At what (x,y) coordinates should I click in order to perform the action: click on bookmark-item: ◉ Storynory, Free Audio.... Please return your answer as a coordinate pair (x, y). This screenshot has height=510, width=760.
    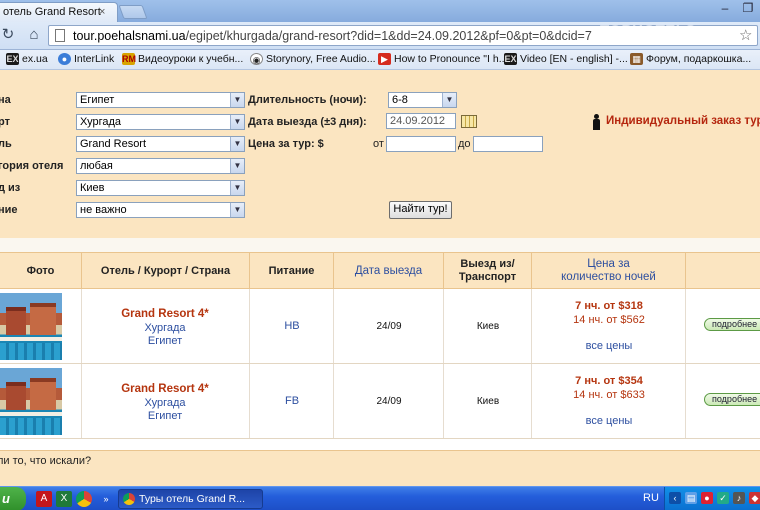
    Looking at the image, I should click on (313, 59).